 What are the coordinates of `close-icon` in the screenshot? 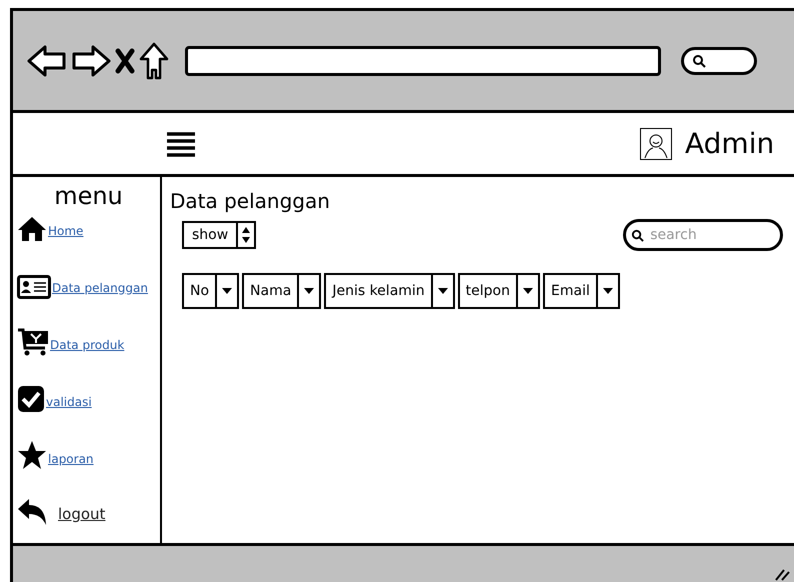 It's located at (125, 61).